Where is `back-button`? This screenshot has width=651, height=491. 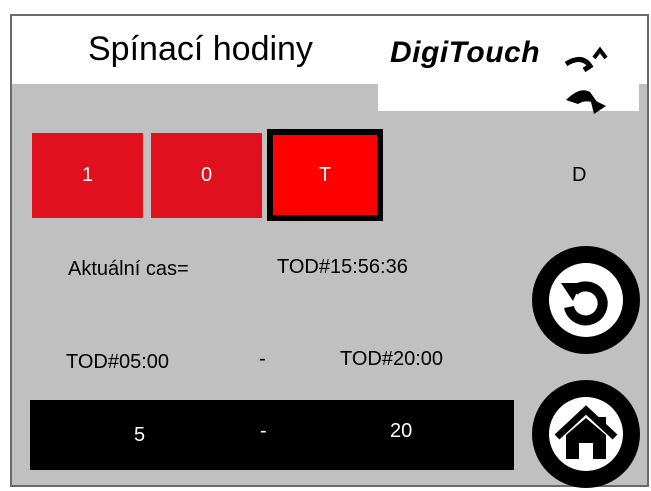
back-button is located at coordinates (586, 300).